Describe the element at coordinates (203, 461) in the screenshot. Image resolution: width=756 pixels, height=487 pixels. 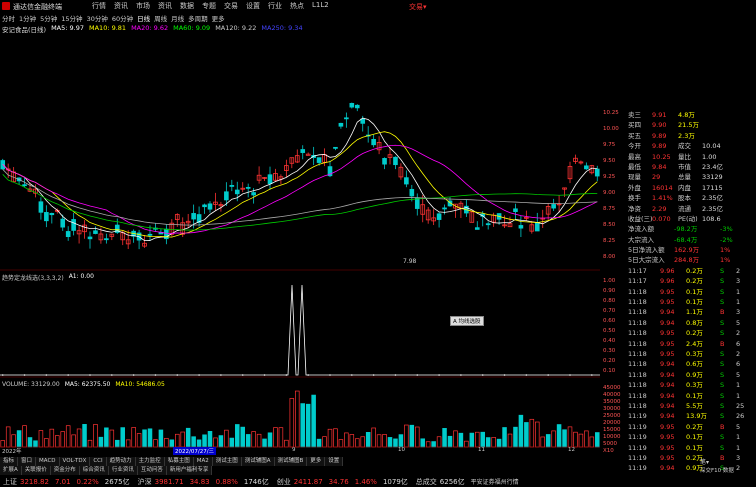
I see `tab: MA2` at that location.